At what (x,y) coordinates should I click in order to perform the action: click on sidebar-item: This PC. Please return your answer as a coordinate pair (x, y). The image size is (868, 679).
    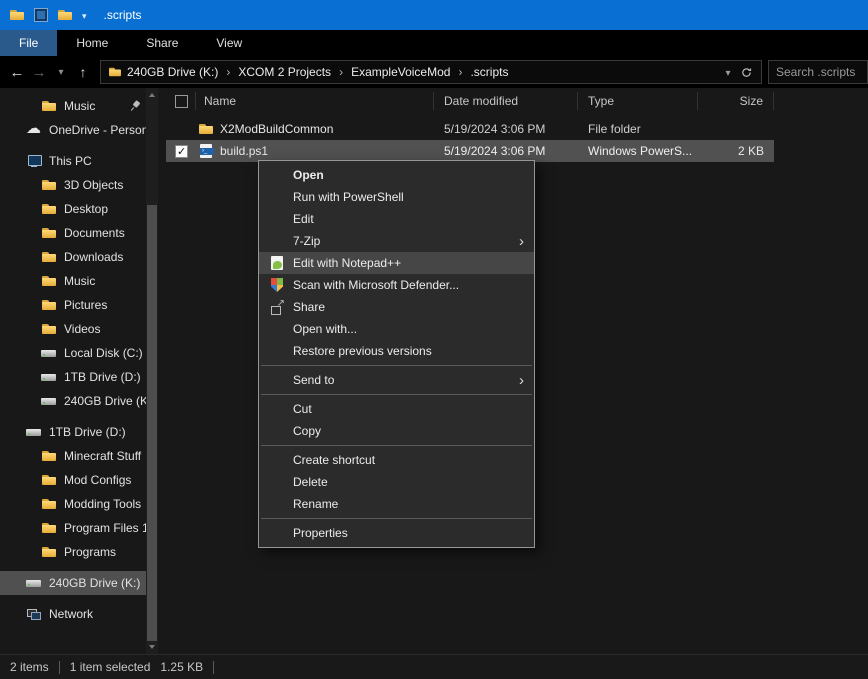
    Looking at the image, I should click on (73, 161).